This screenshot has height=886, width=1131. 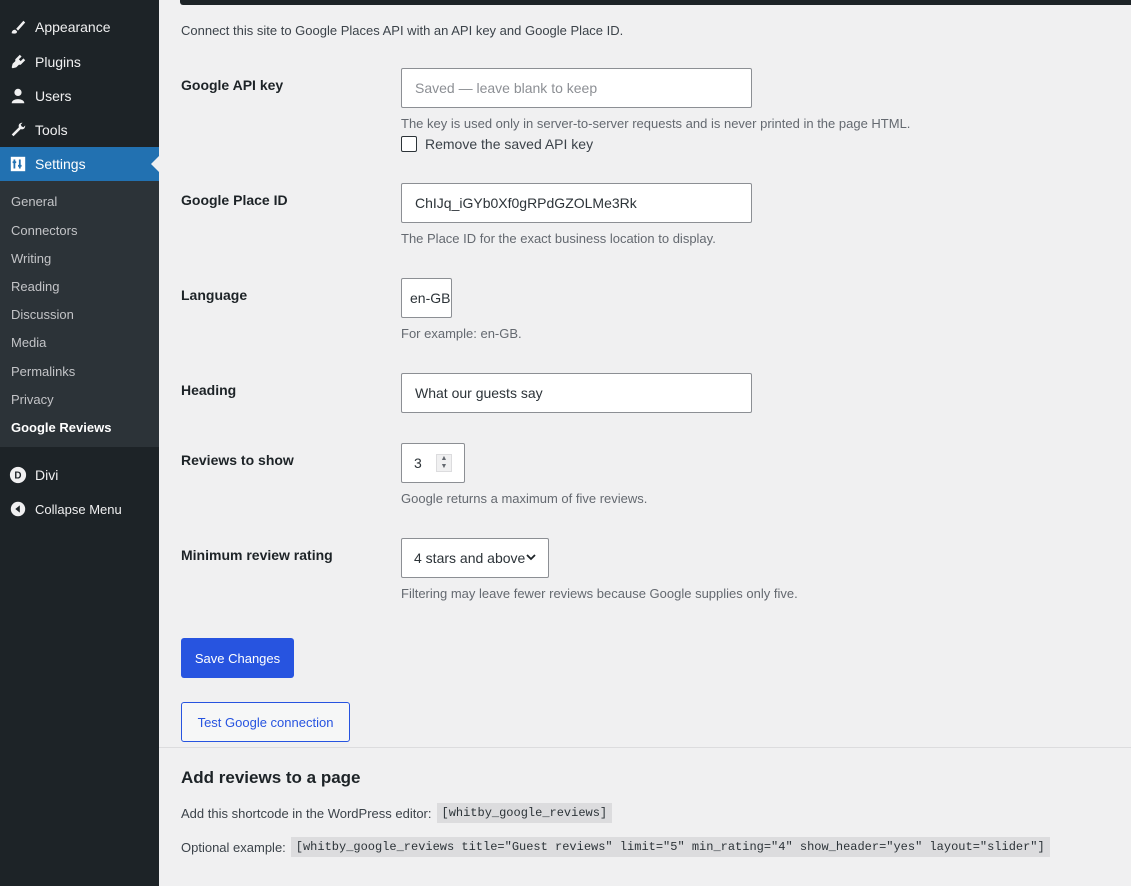 What do you see at coordinates (531, 558) in the screenshot?
I see `chevron-down-icon` at bounding box center [531, 558].